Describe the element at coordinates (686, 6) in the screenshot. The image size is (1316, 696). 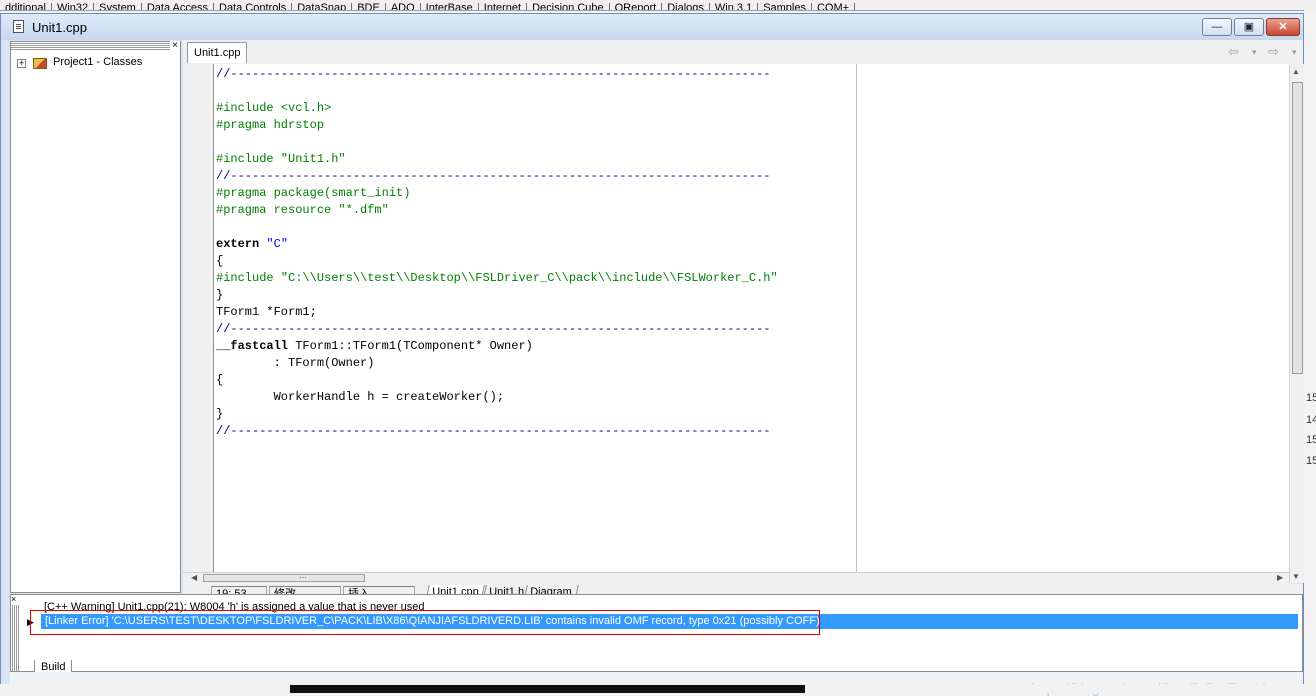
I see `palette-tab: Dialogs` at that location.